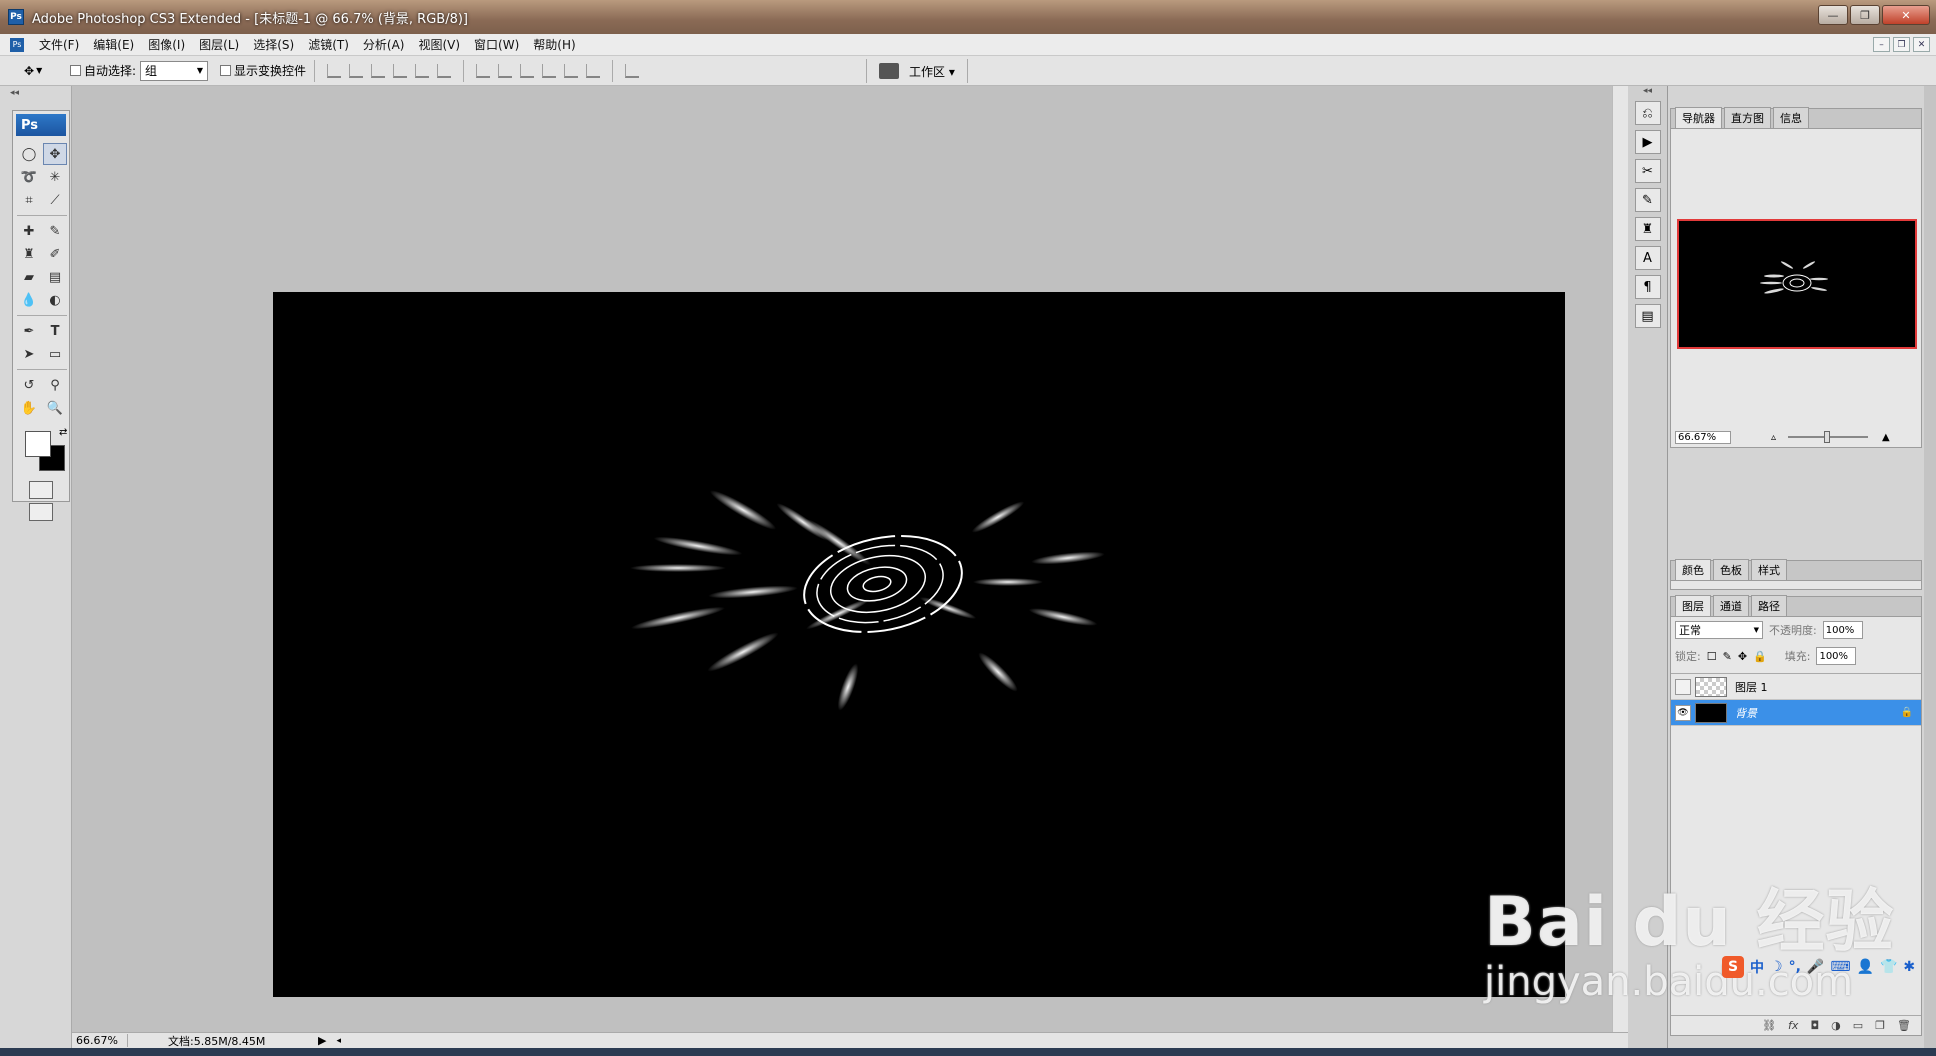  What do you see at coordinates (322, 1040) in the screenshot?
I see `status-menu-arrow-icon: ▶` at bounding box center [322, 1040].